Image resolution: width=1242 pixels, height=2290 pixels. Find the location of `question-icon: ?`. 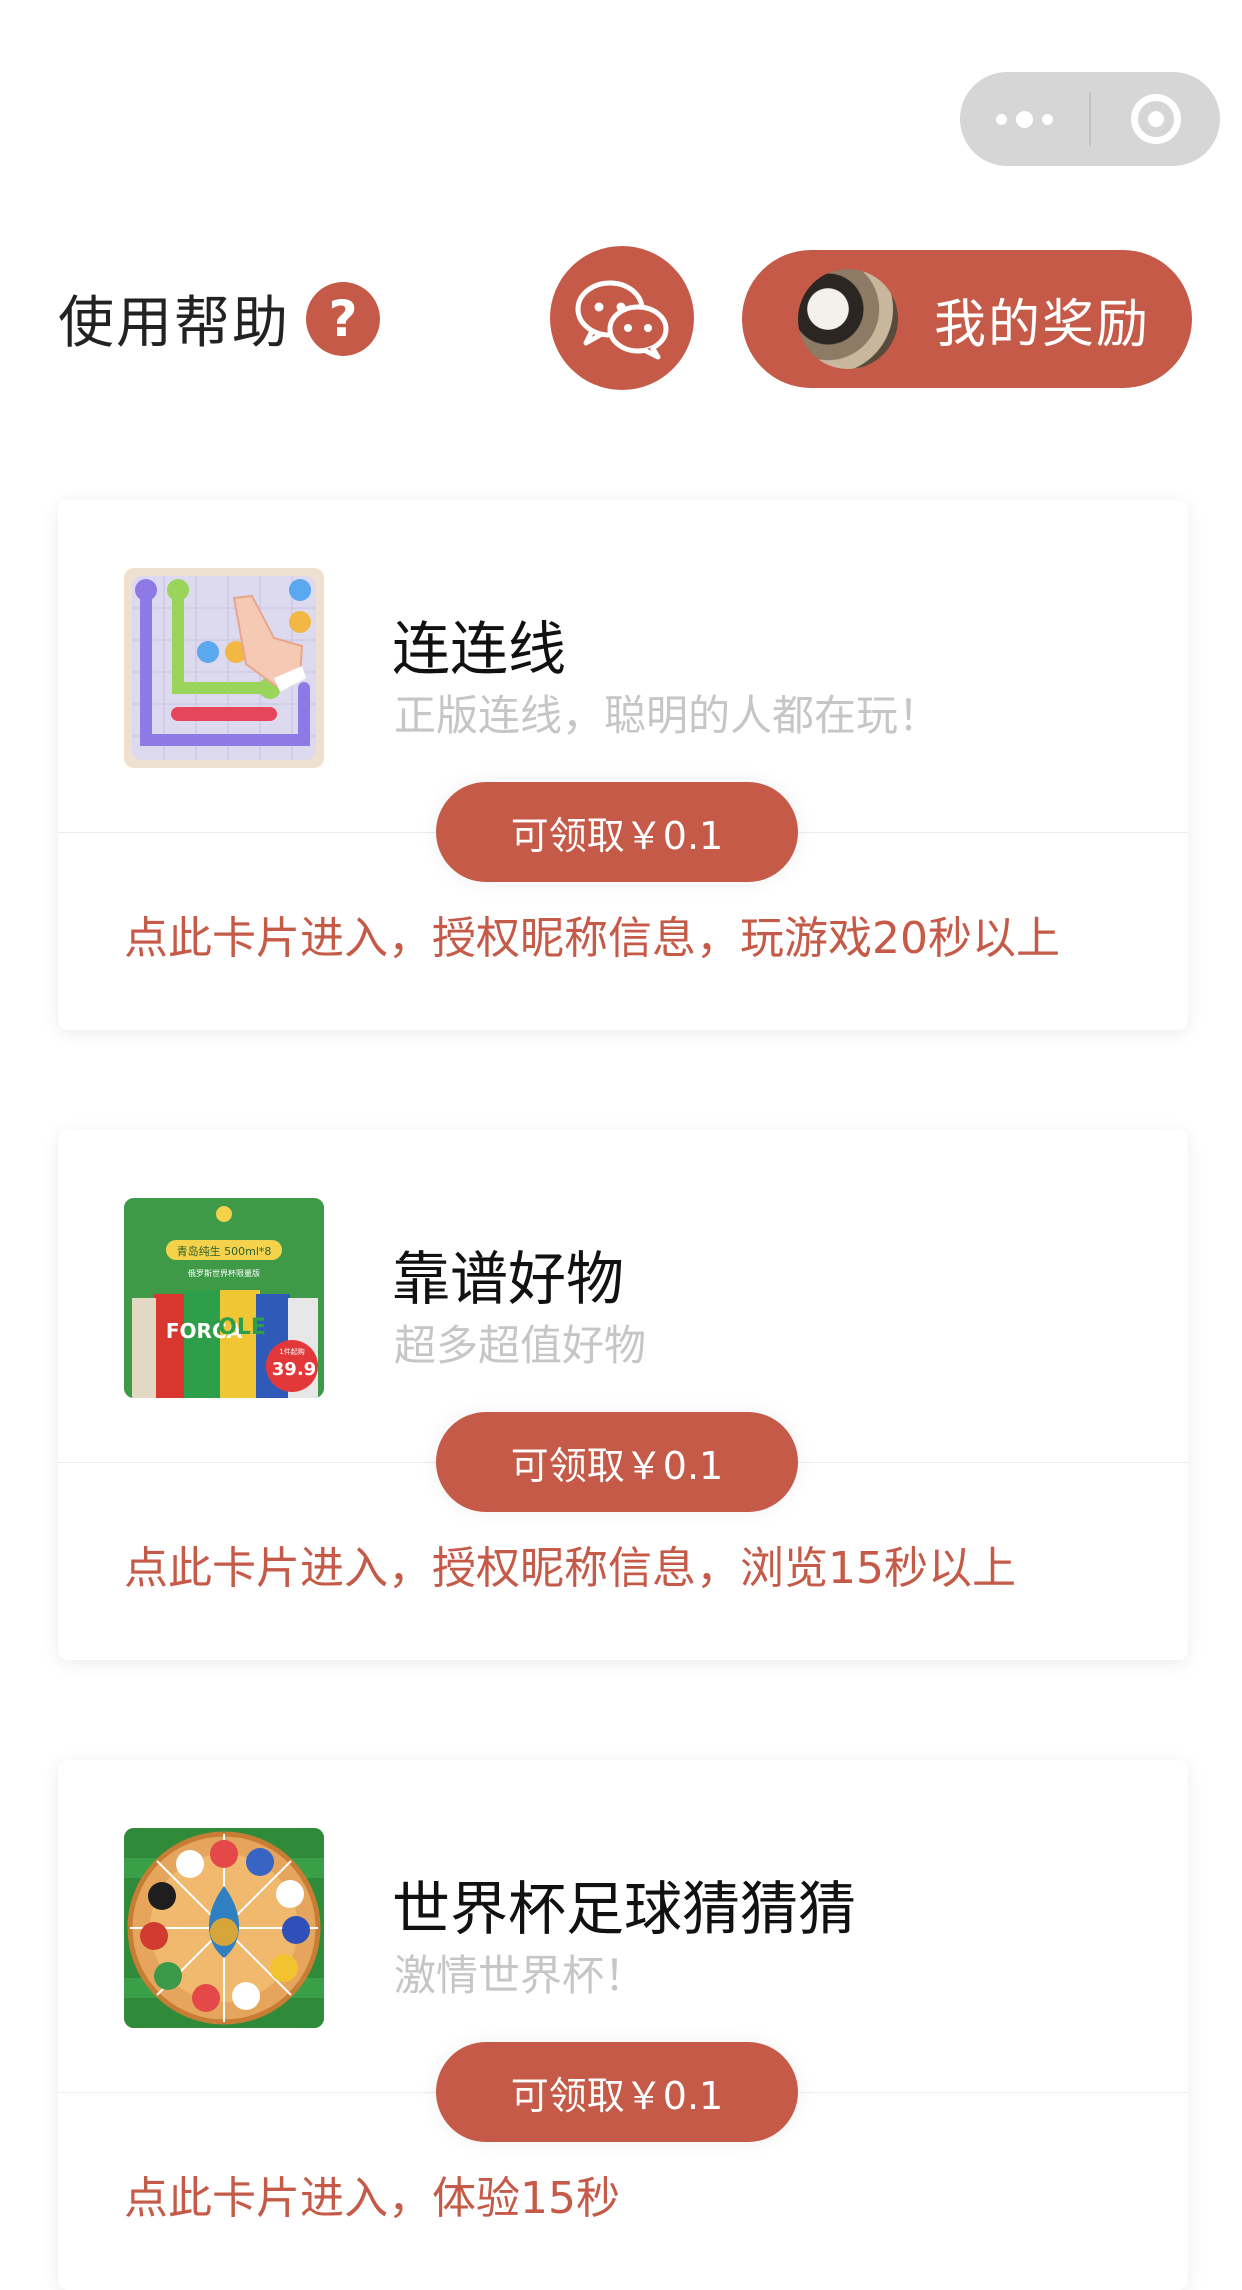

question-icon: ? is located at coordinates (343, 318).